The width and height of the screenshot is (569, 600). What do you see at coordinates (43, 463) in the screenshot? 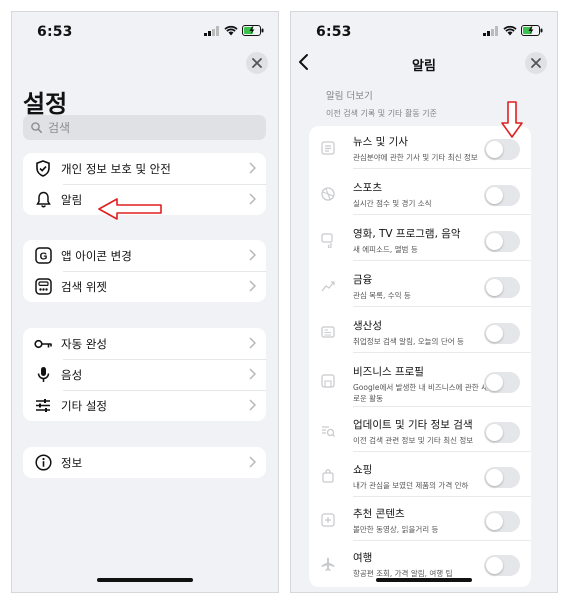
I see `info-icon` at bounding box center [43, 463].